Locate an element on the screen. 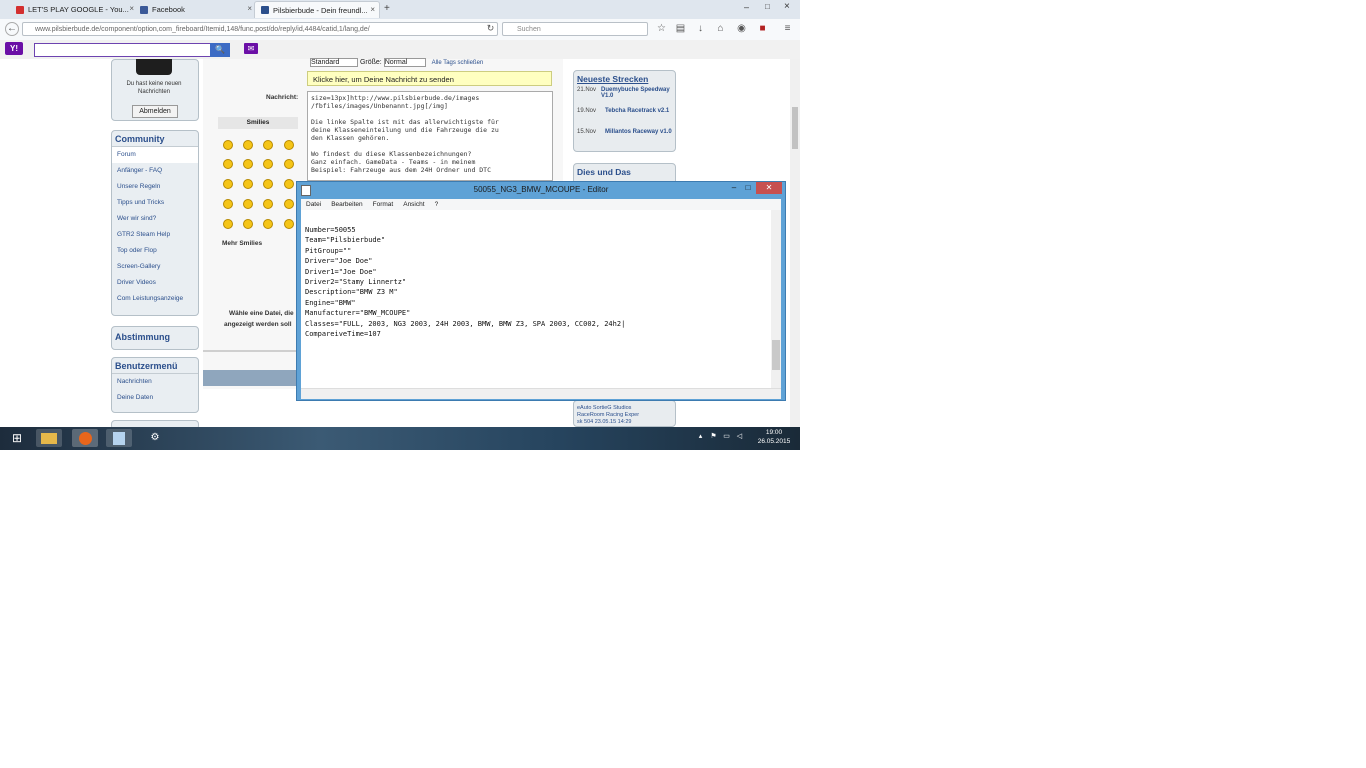  tab-facebook: Facebook × is located at coordinates (195, 9).